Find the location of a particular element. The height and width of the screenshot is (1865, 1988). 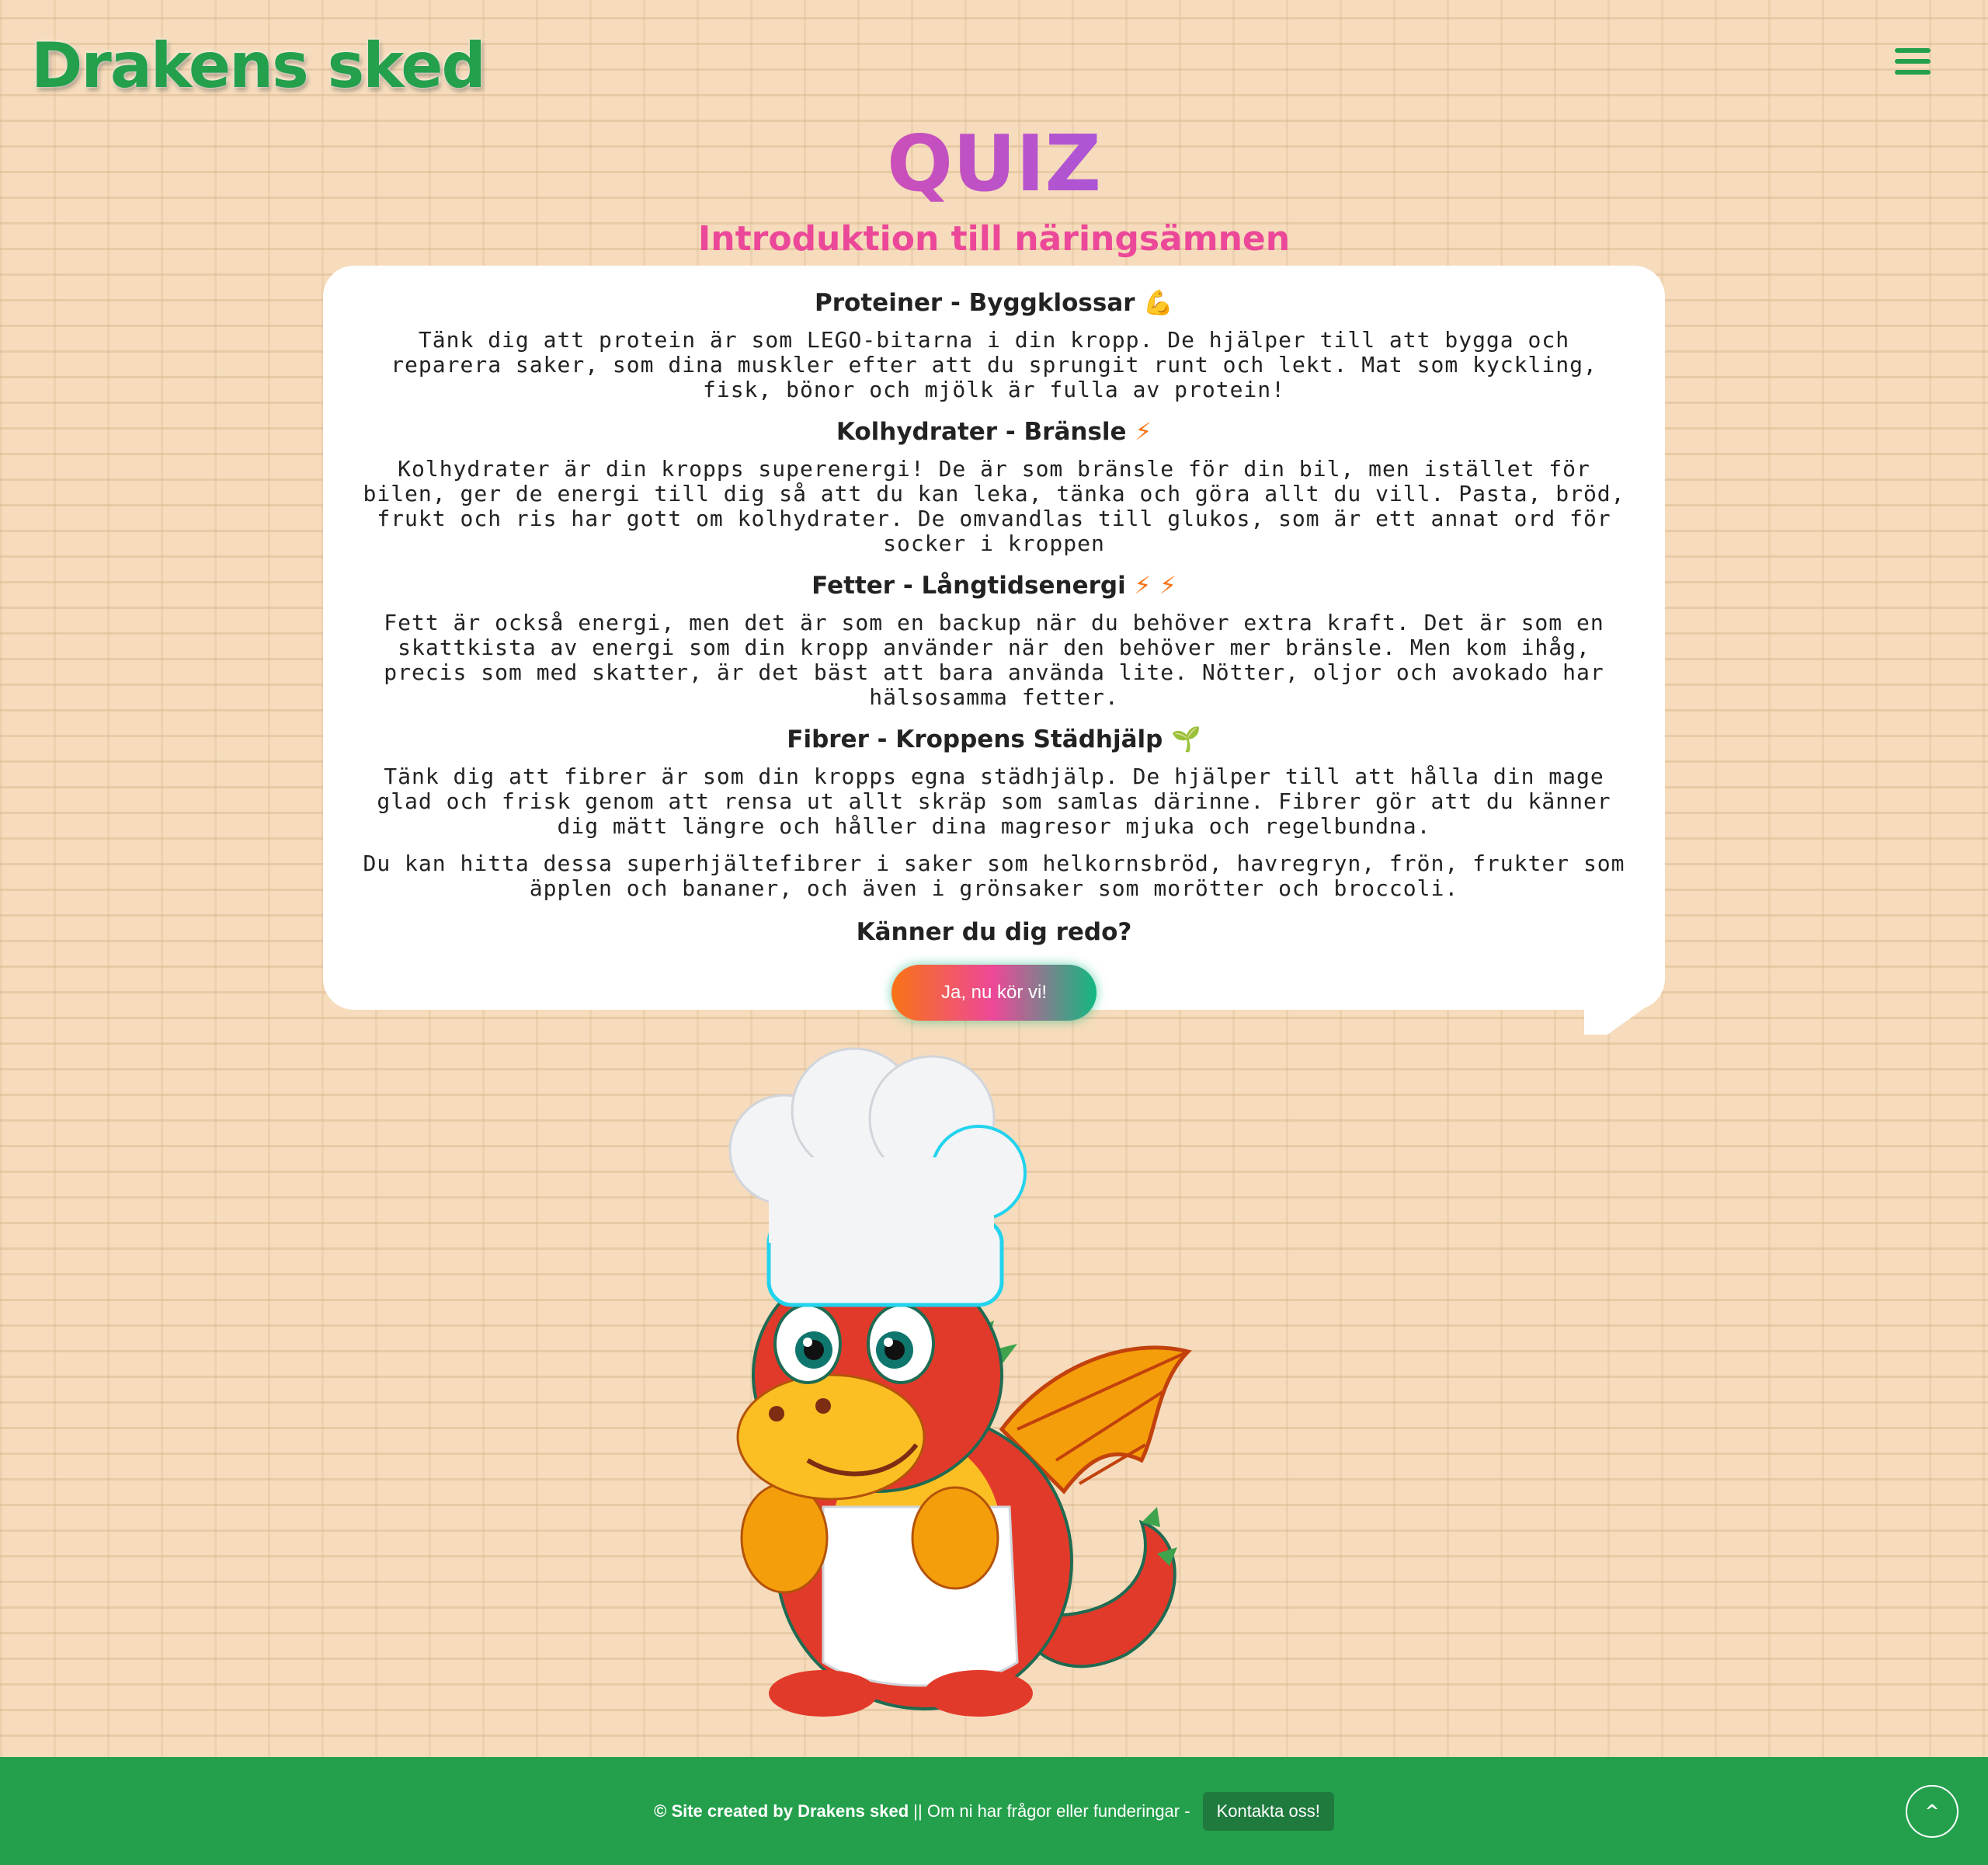

hamburger-icon is located at coordinates (1913, 62).